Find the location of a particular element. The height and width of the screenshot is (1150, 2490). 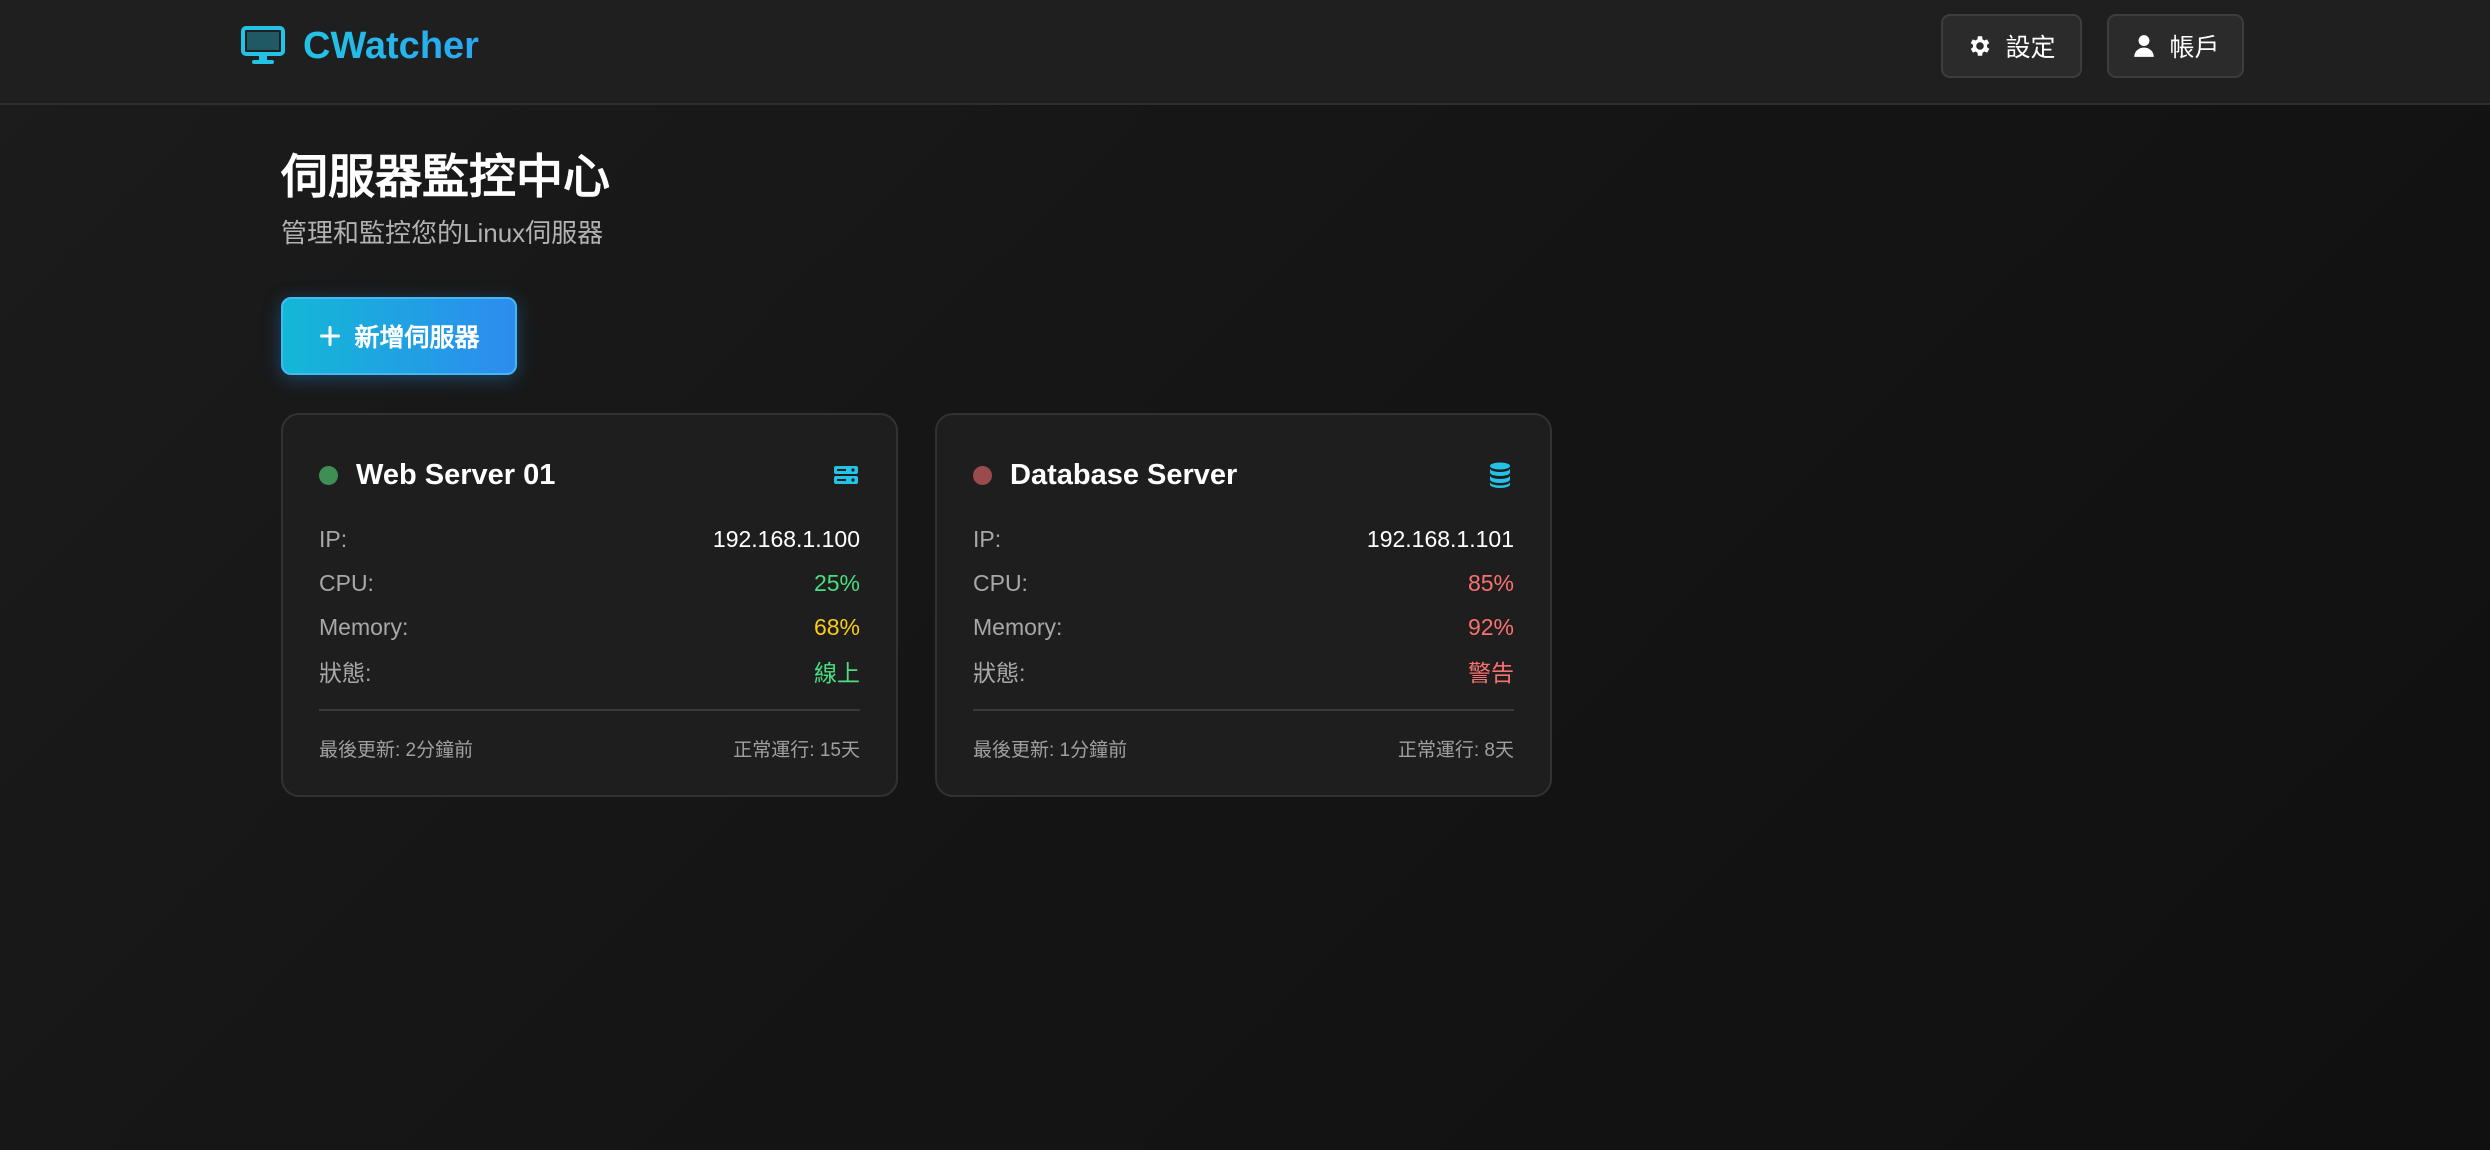

settings-button: 設定 is located at coordinates (2011, 46).